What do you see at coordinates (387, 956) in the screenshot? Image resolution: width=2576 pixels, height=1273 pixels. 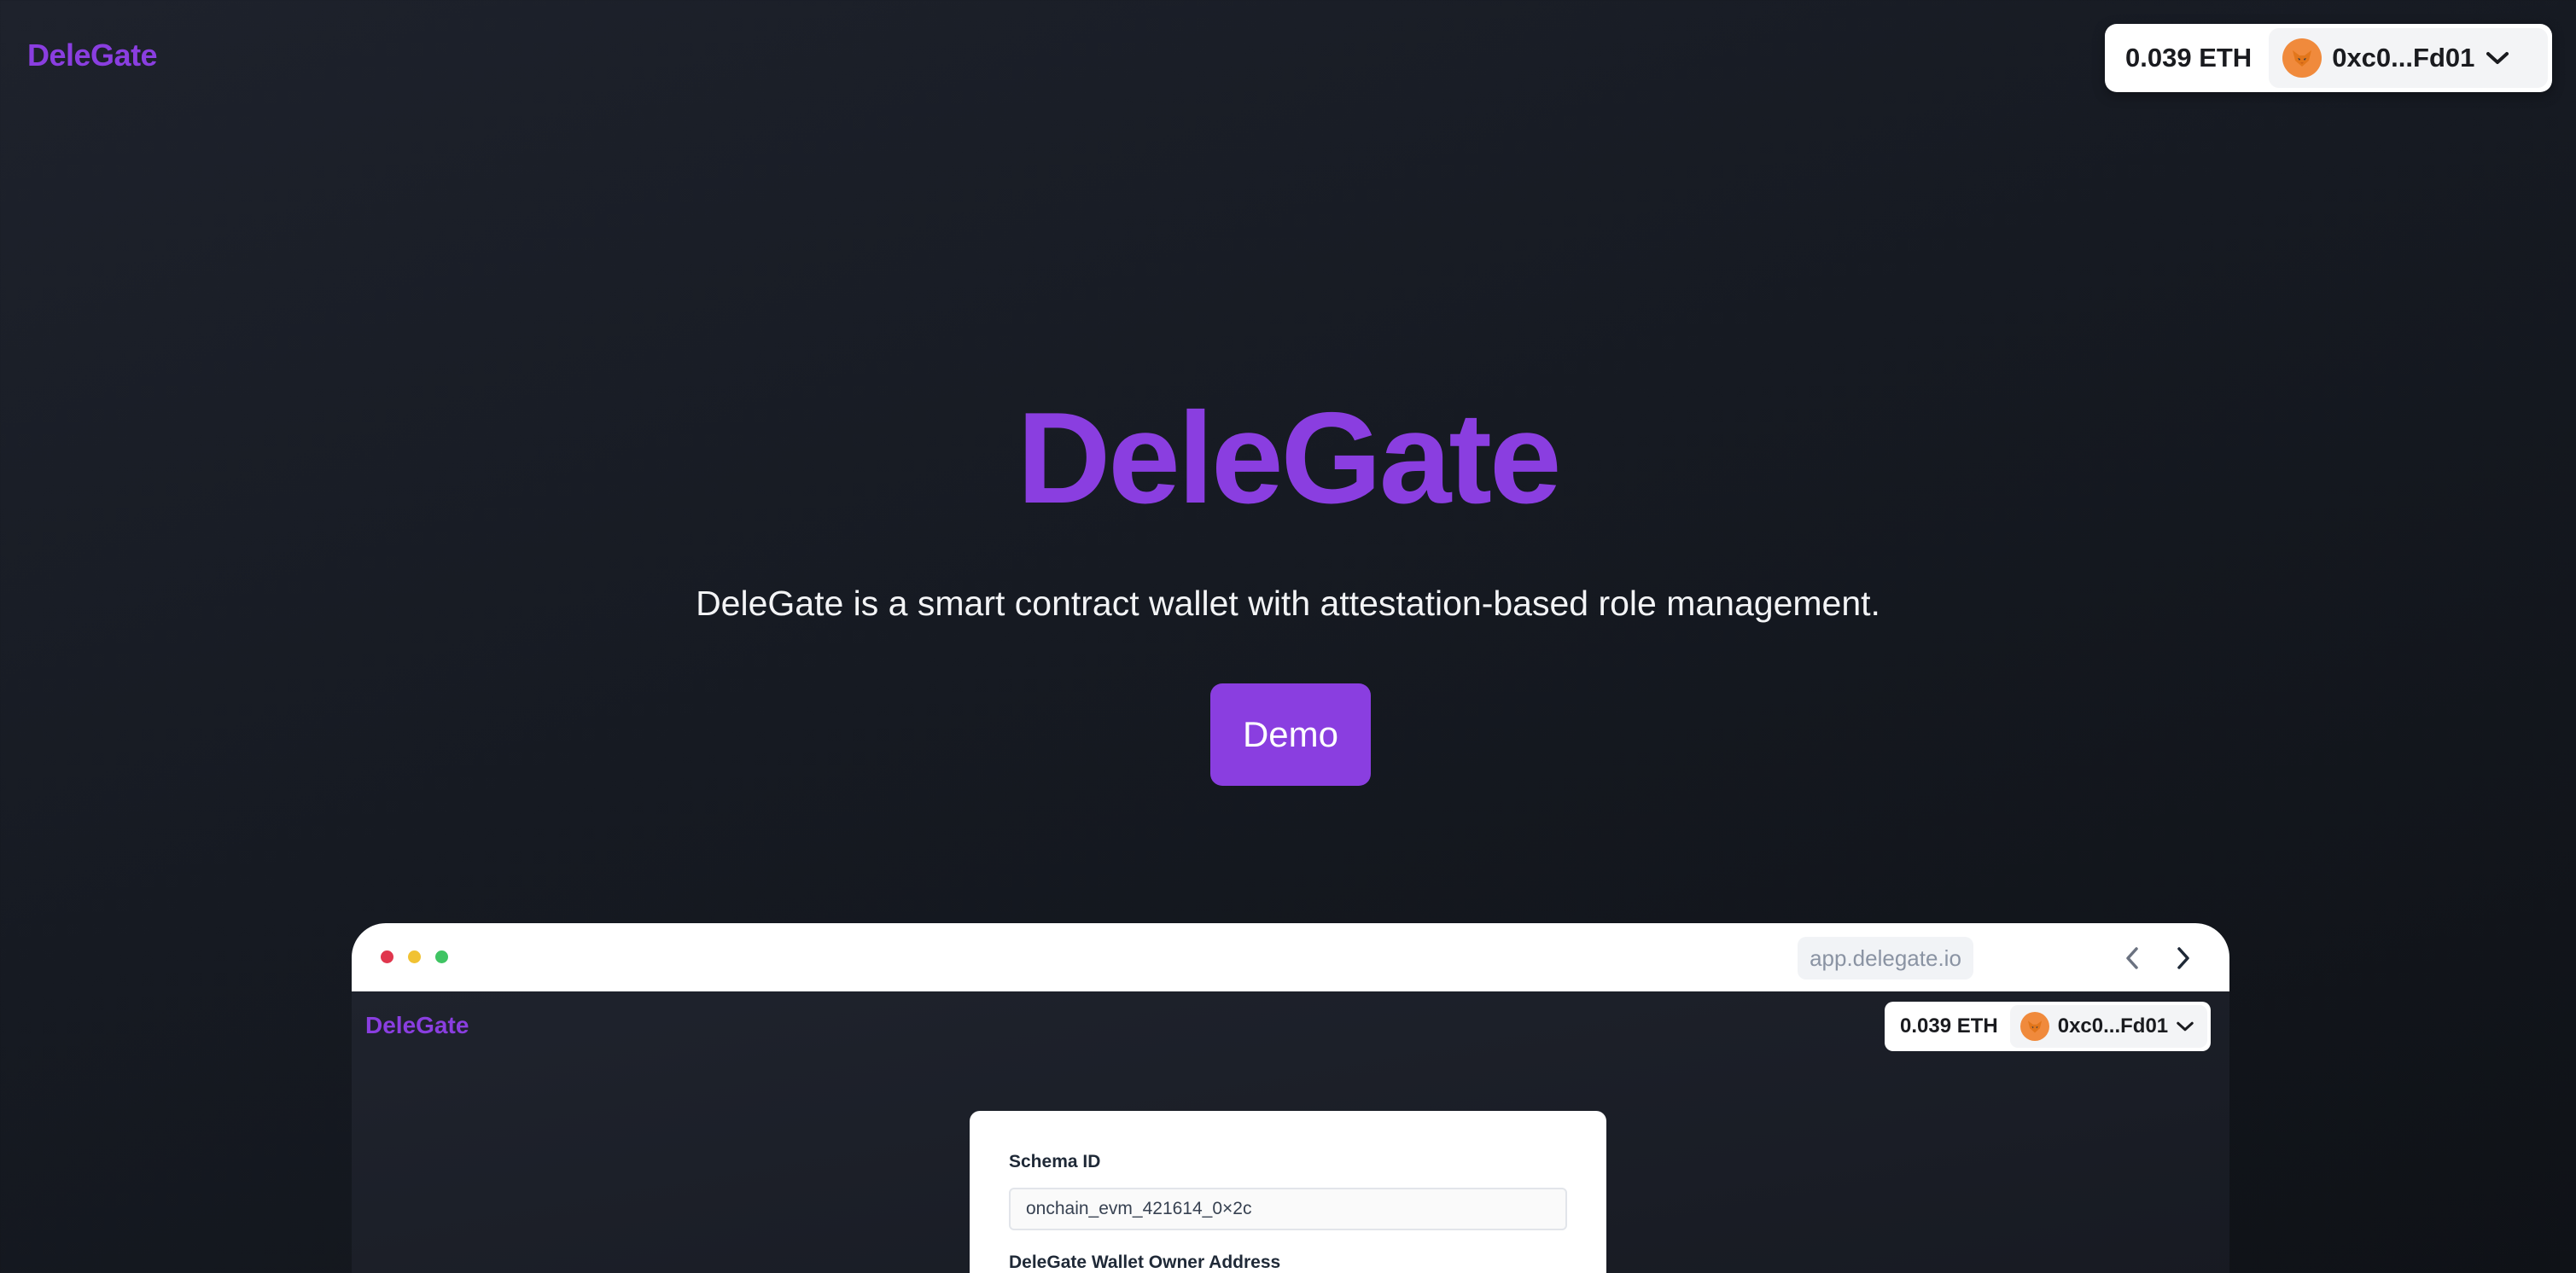 I see `window-close-dot` at bounding box center [387, 956].